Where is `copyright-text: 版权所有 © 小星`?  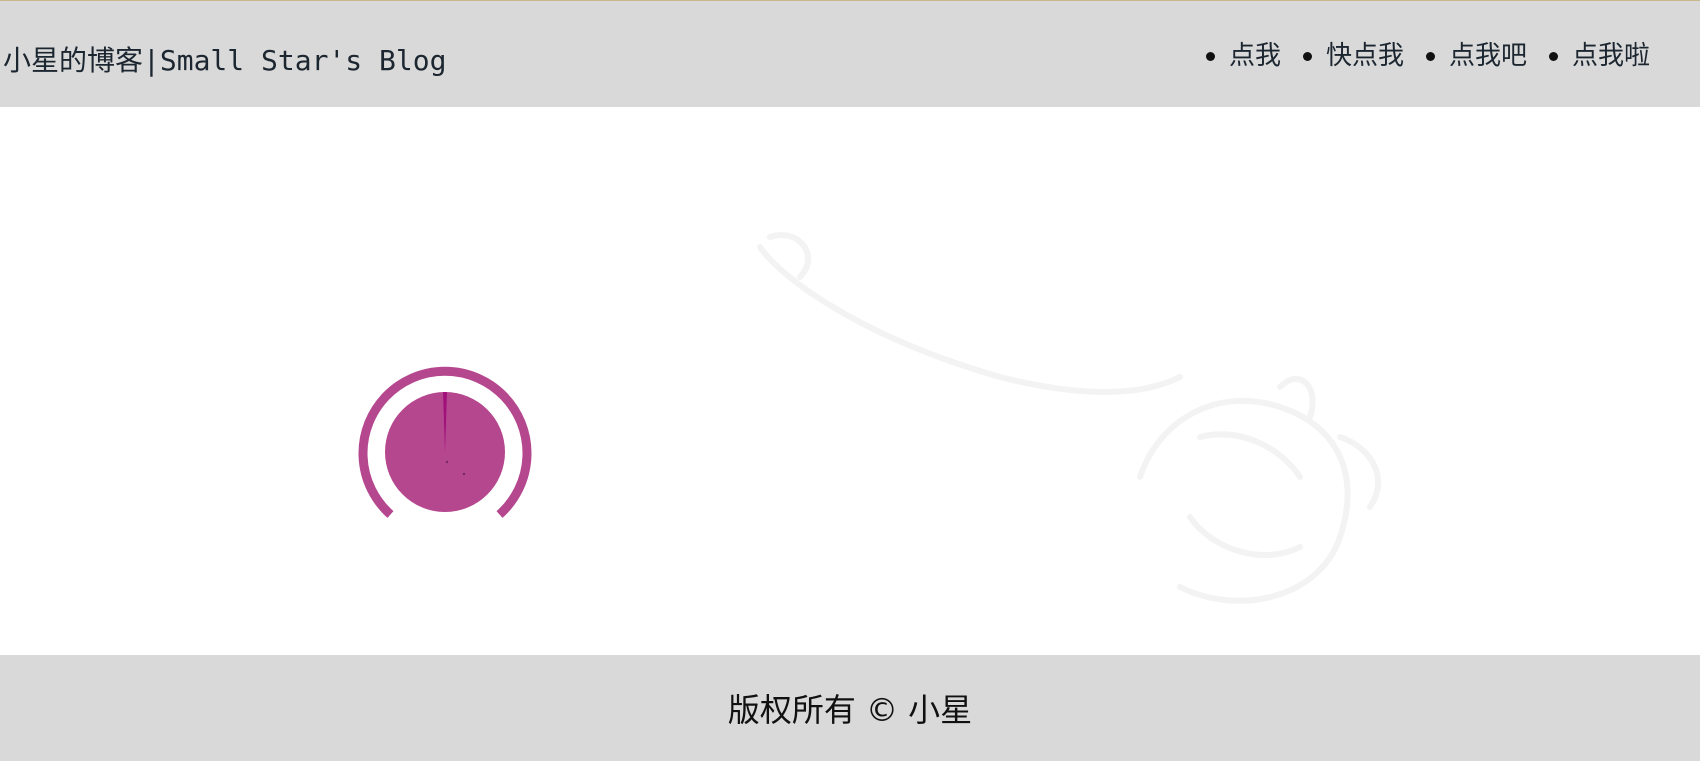
copyright-text: 版权所有 © 小星 is located at coordinates (850, 710).